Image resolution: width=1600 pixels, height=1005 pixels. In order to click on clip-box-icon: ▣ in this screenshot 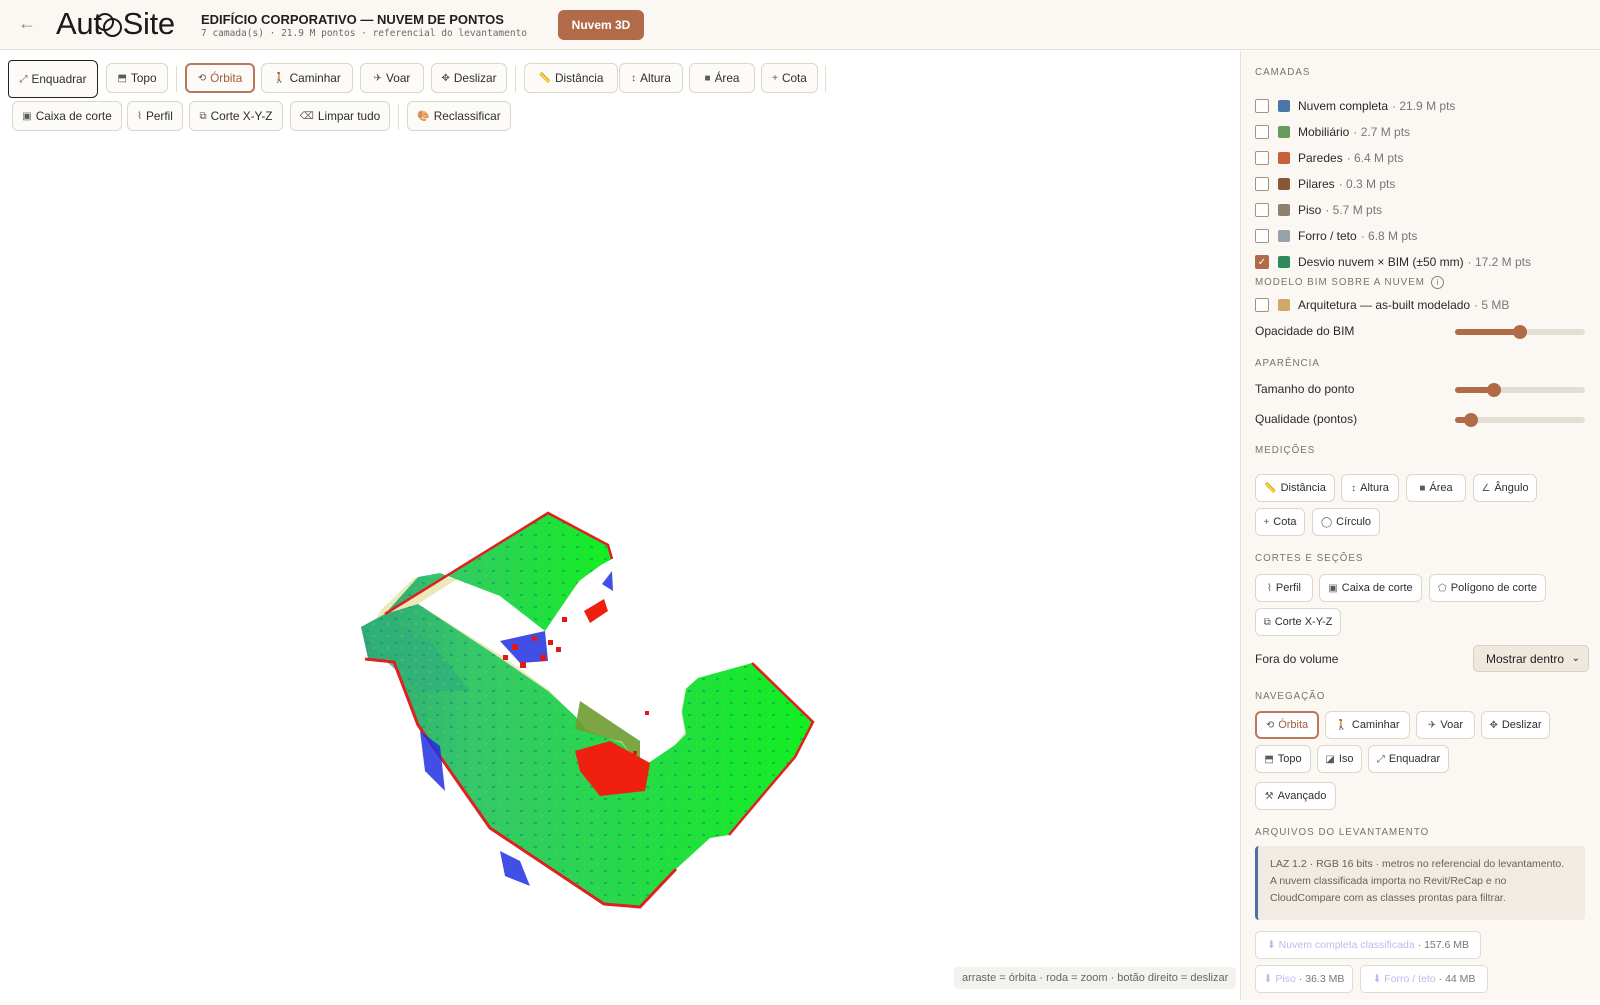, I will do `click(27, 116)`.